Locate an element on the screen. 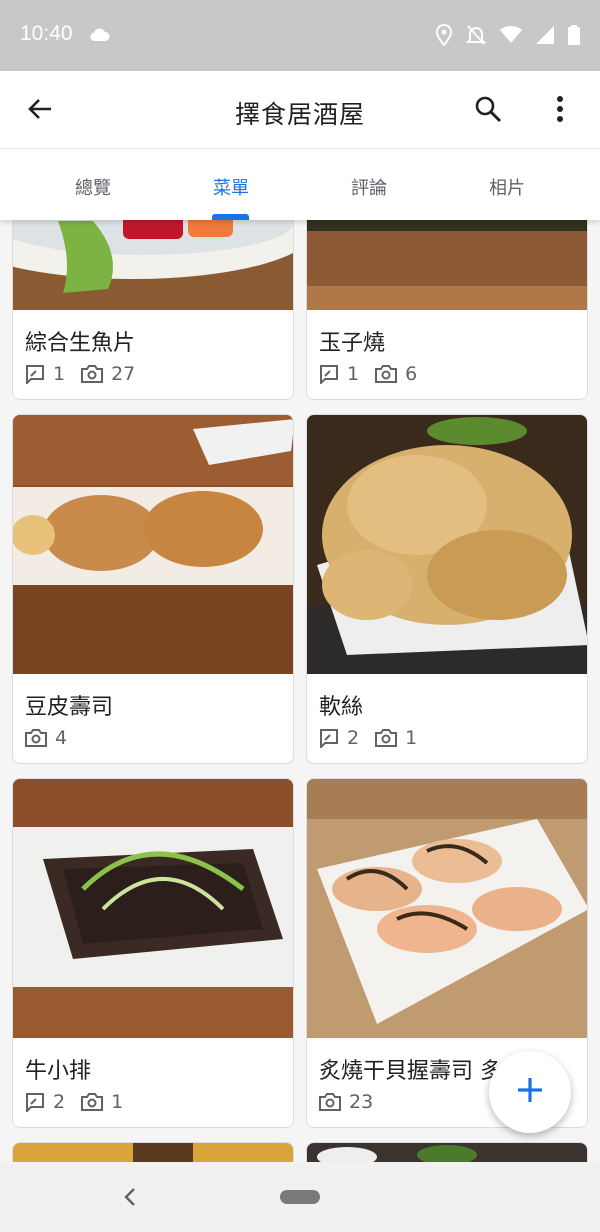 Image resolution: width=600 pixels, height=1232 pixels. photo-count-value: 4 is located at coordinates (61, 738).